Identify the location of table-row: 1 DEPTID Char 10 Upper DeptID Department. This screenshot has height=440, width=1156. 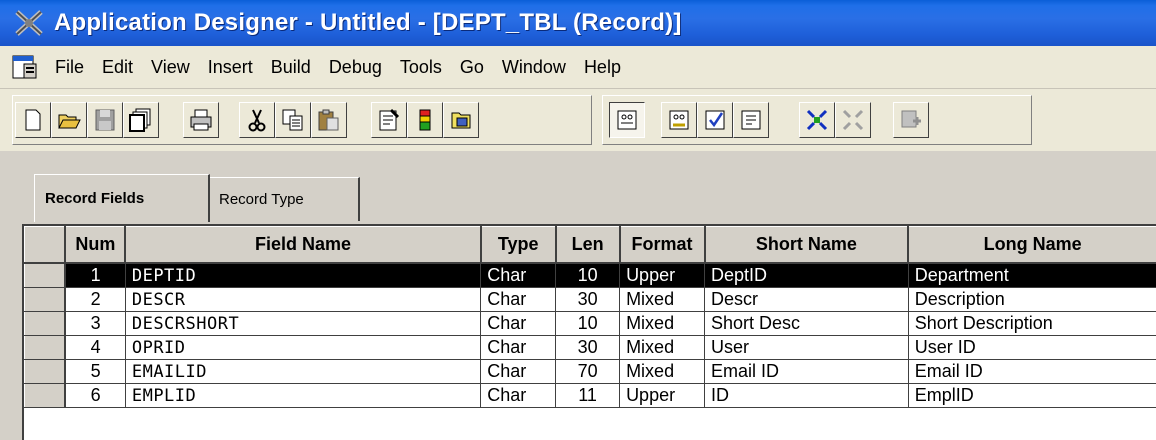
(590, 275).